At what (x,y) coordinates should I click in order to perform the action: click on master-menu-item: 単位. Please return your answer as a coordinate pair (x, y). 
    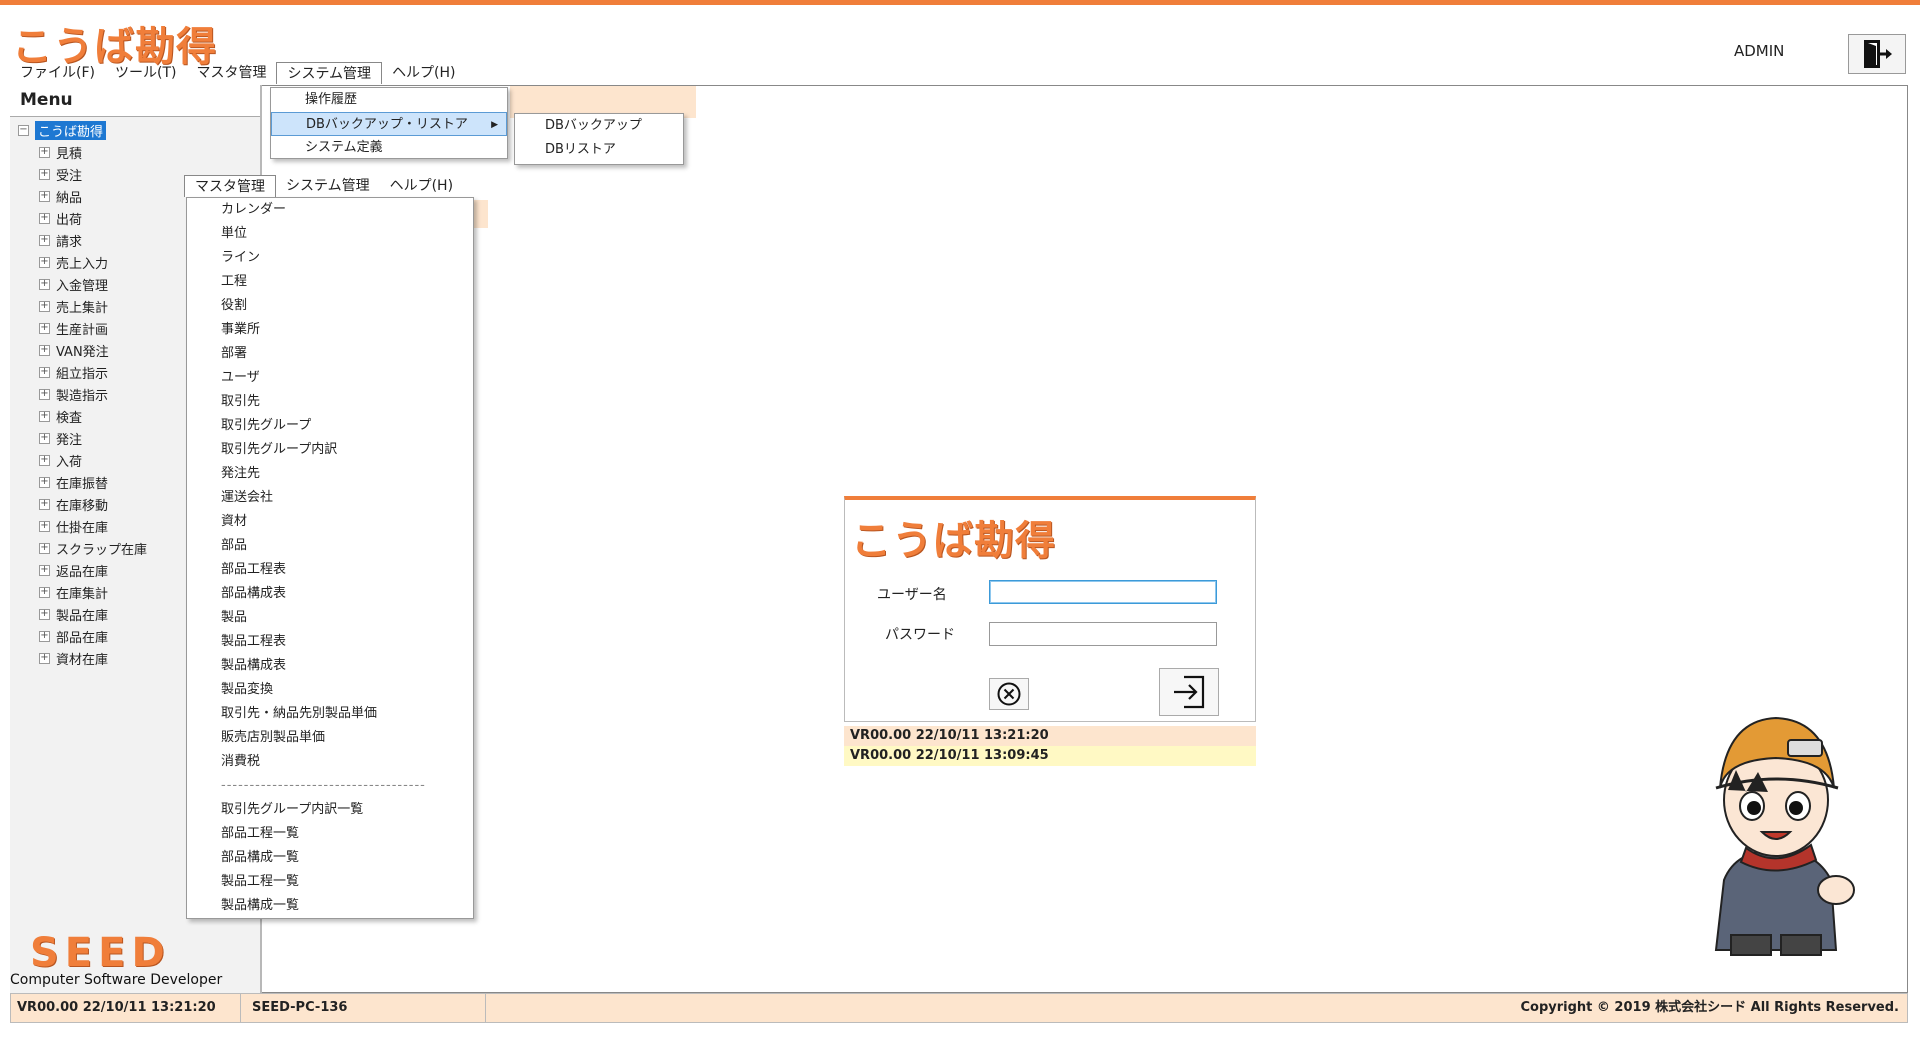
    Looking at the image, I should click on (330, 234).